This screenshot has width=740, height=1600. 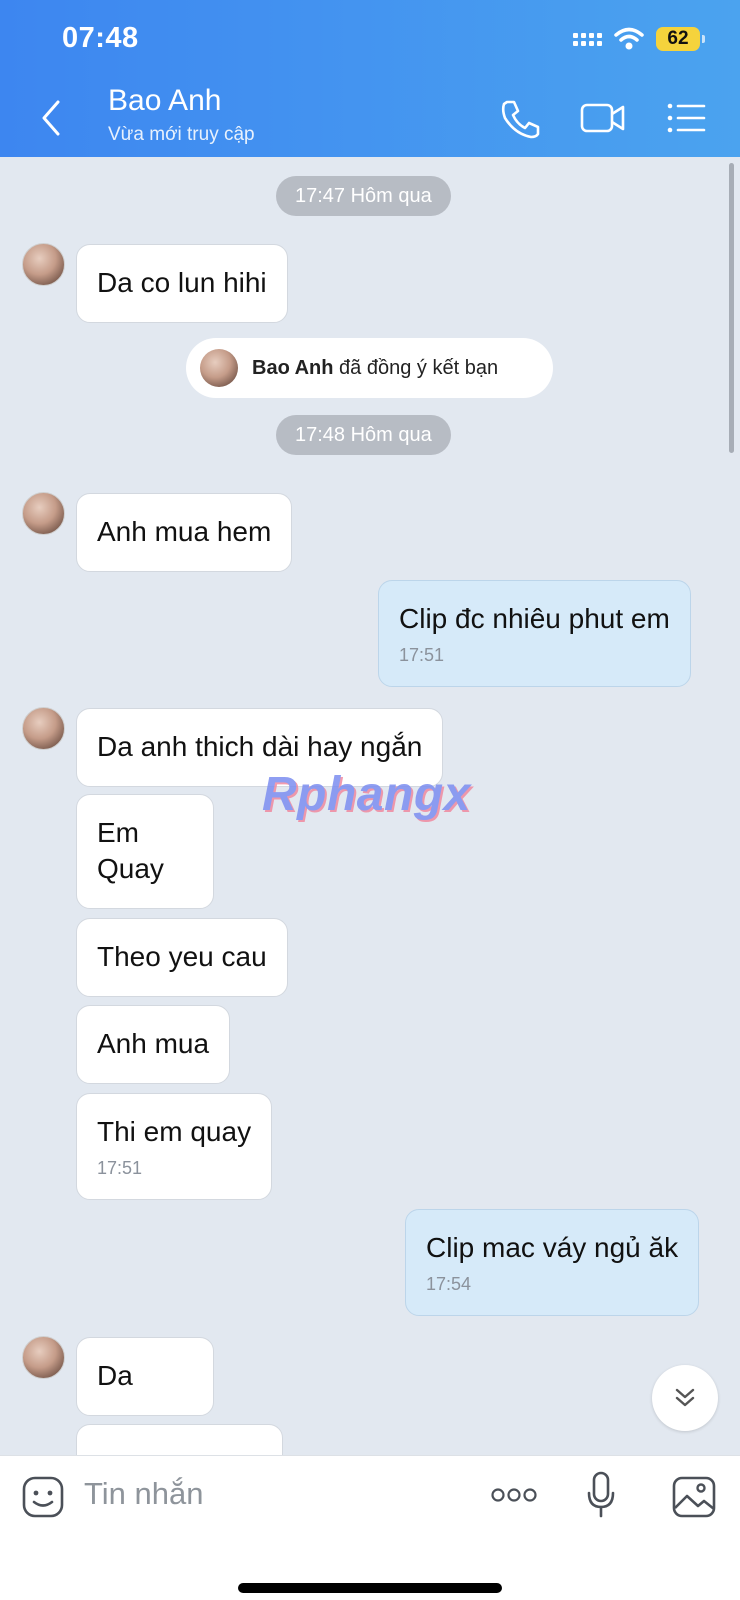 I want to click on microphone-icon, so click(x=601, y=1495).